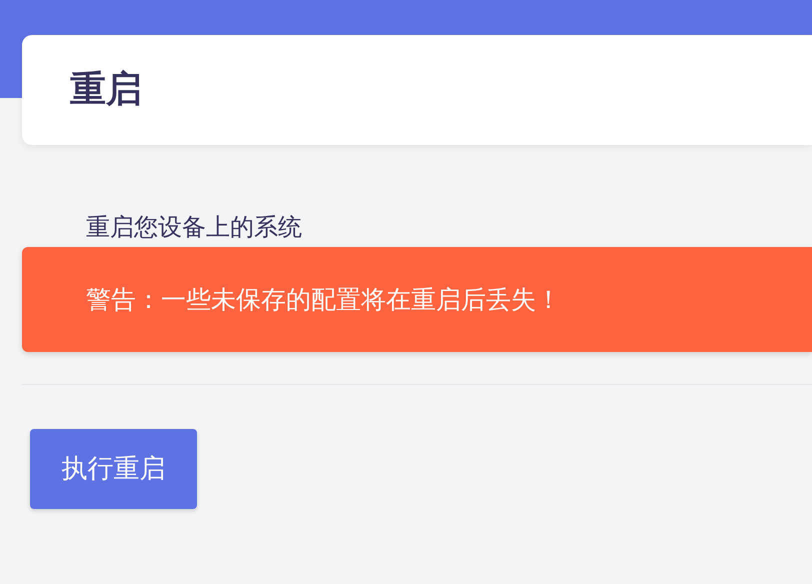 Image resolution: width=812 pixels, height=584 pixels. I want to click on alert-text: 警告：一些未保存的配置将在重启后丢失！, so click(323, 300).